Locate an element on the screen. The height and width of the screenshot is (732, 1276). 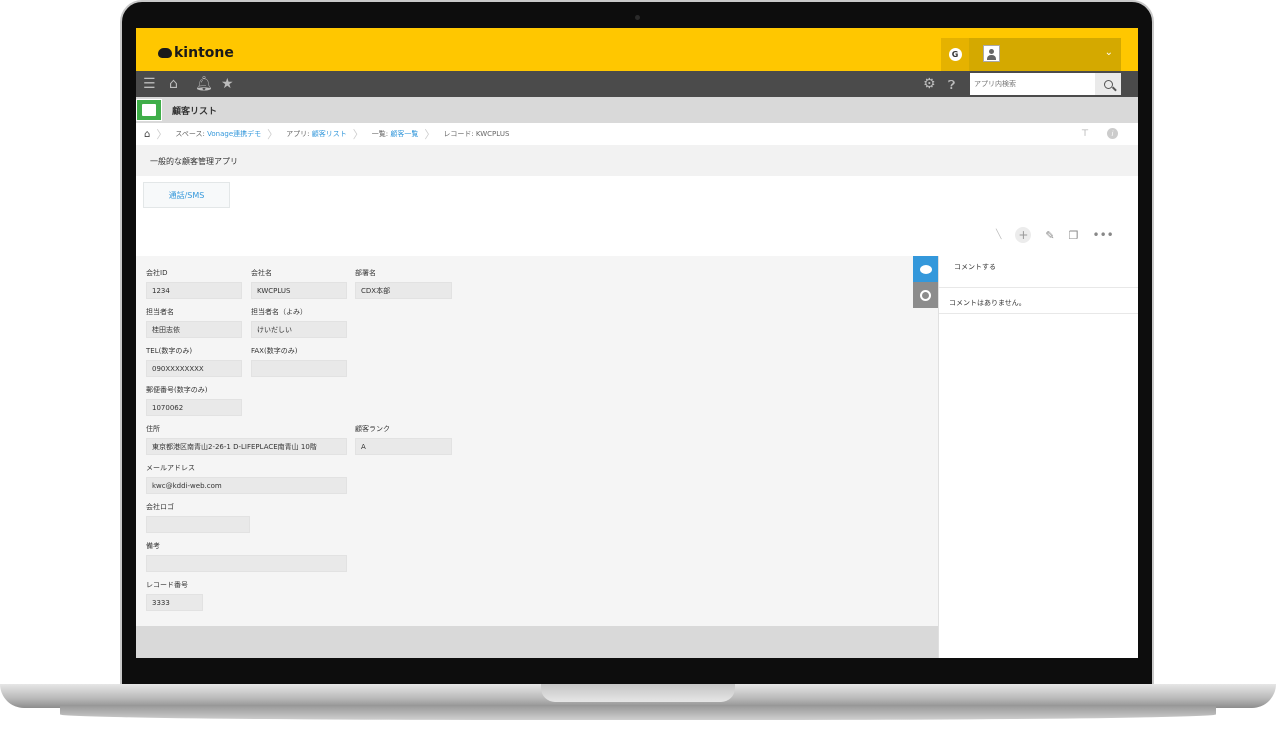
star-icon: ★ is located at coordinates (227, 84).